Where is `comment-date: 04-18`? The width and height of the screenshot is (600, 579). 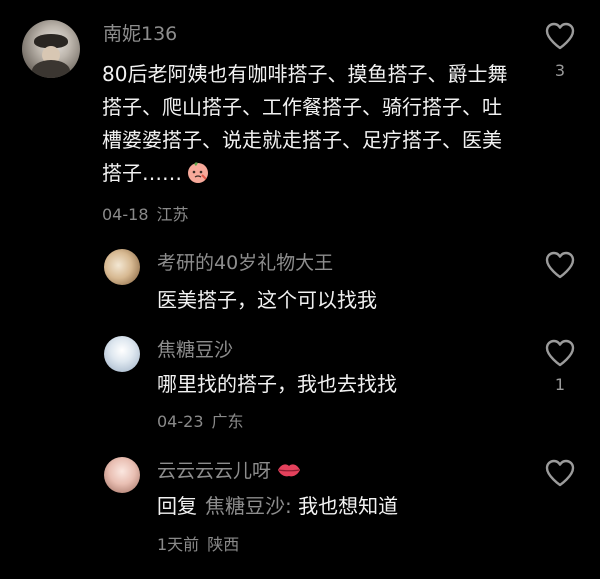 comment-date: 04-18 is located at coordinates (125, 214).